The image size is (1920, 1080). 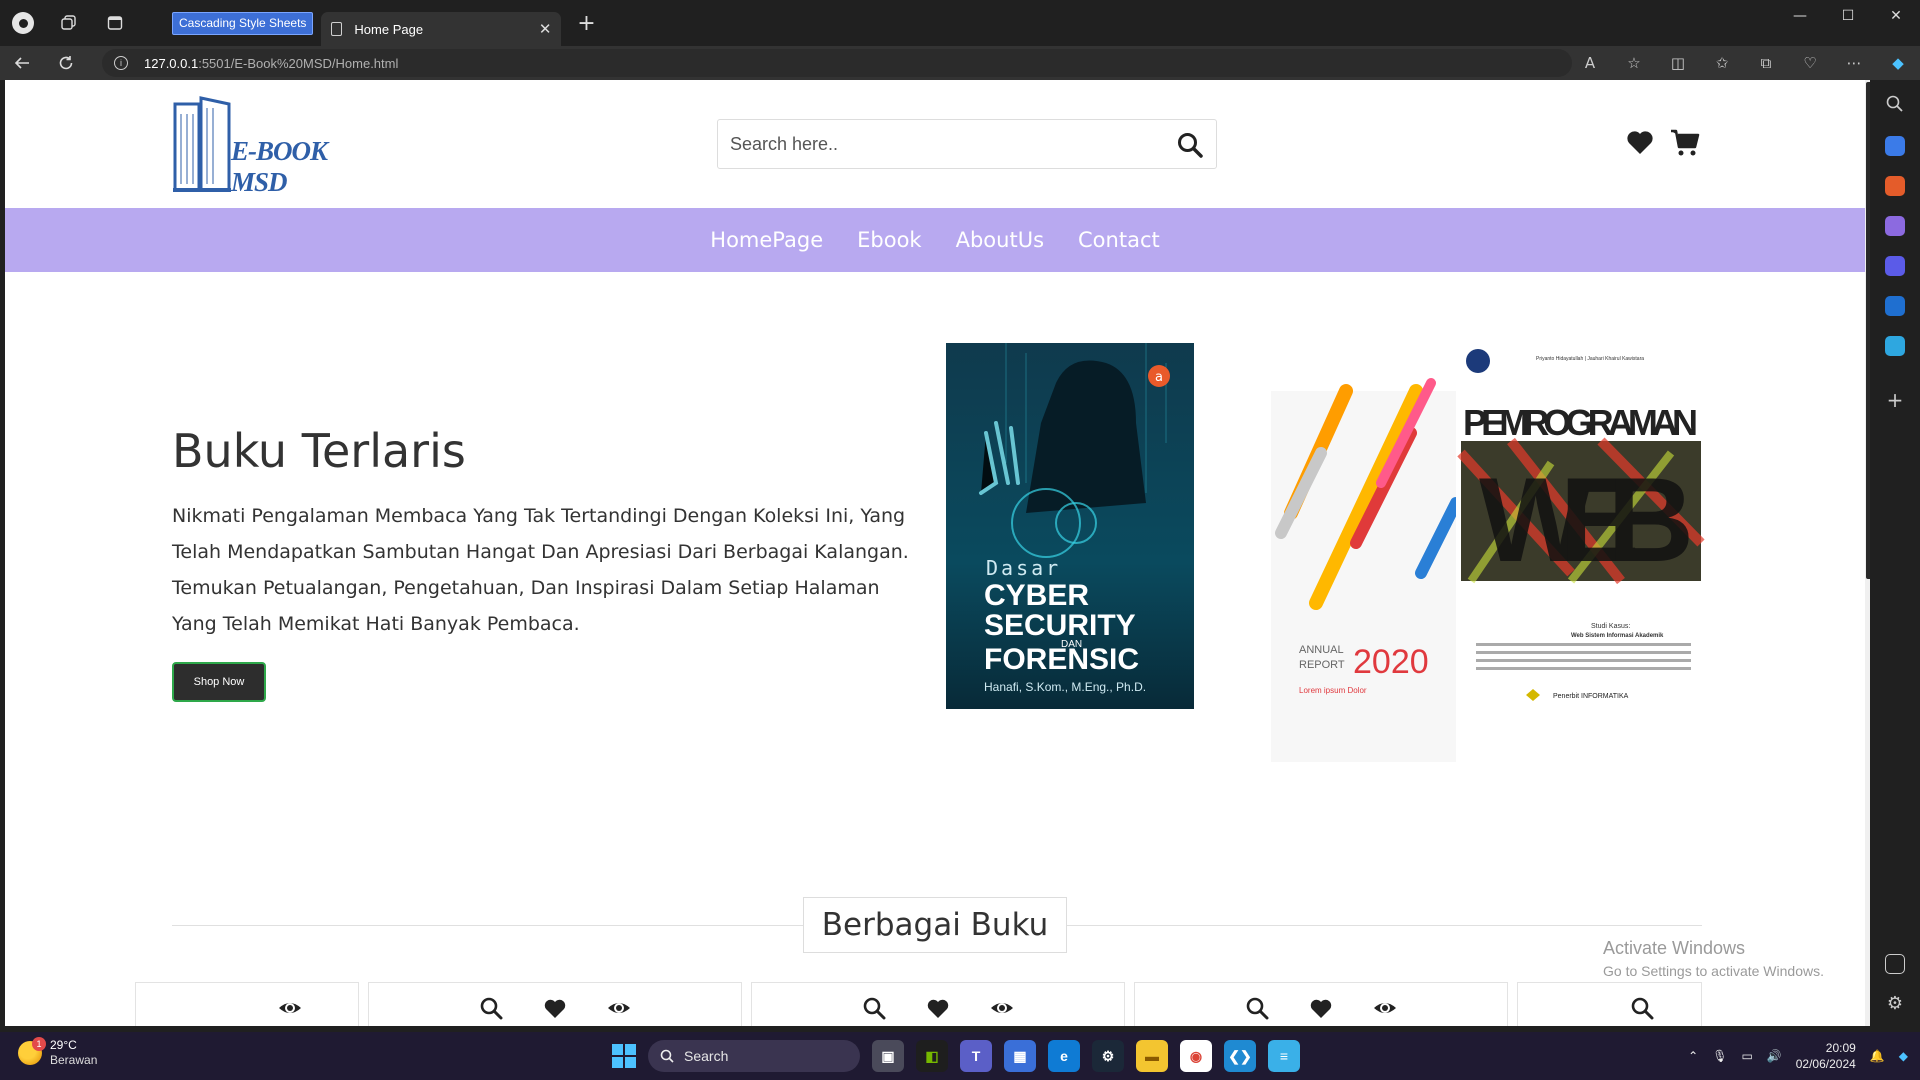 I want to click on workspaces-icon, so click(x=69, y=23).